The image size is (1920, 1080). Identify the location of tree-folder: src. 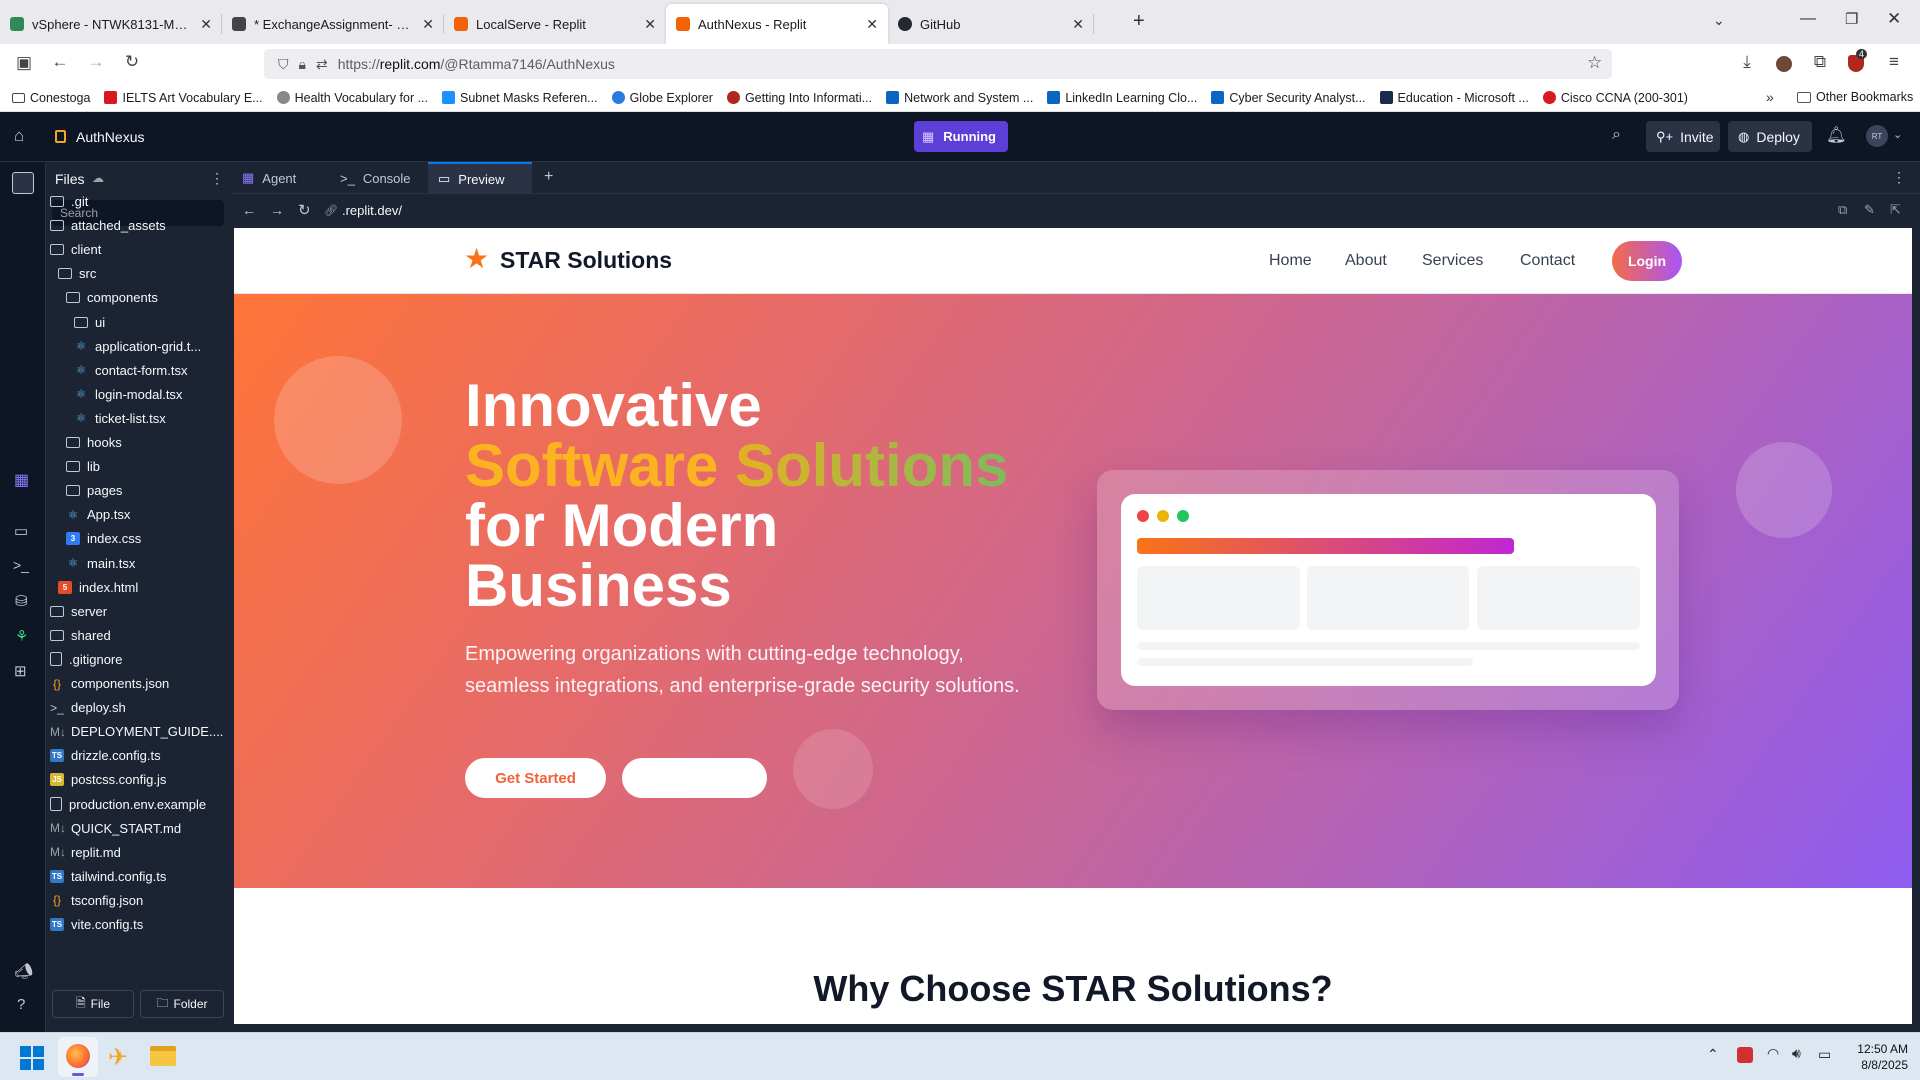
(77, 273).